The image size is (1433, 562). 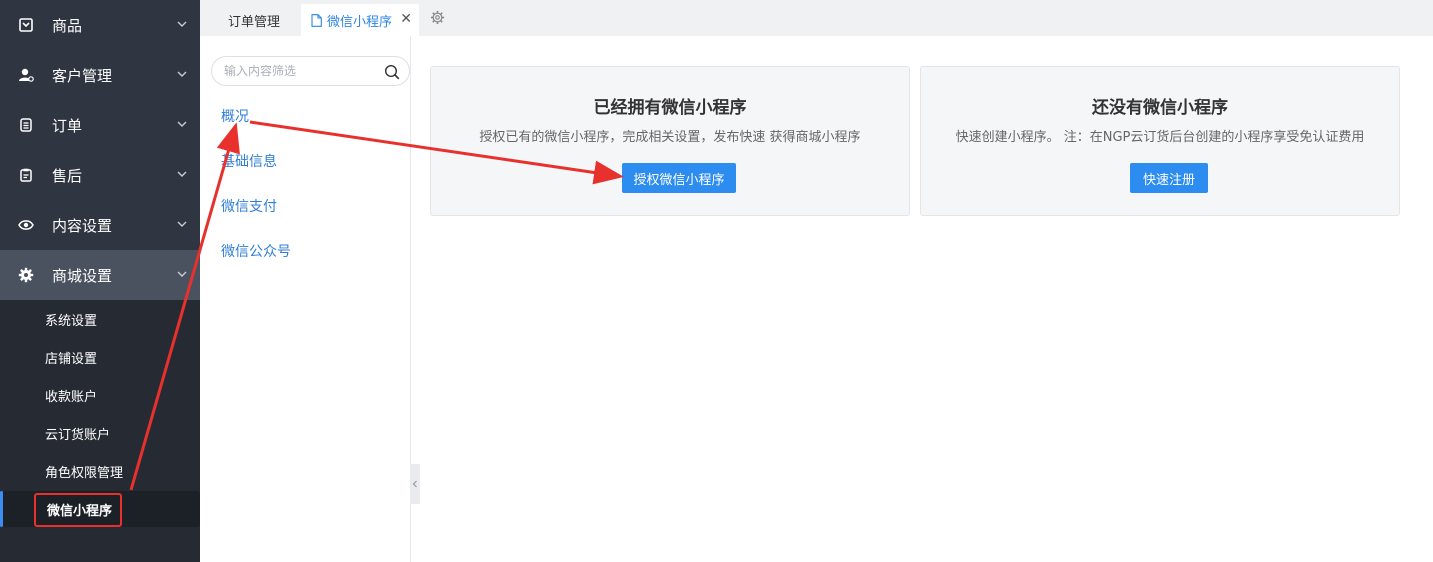 I want to click on authorize-mini-program-button: 授权微信小程序, so click(x=679, y=178).